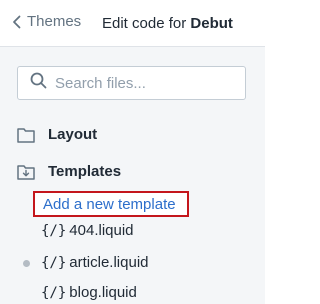 The image size is (320, 304). Describe the element at coordinates (211, 23) in the screenshot. I see `theme-name: Debut` at that location.